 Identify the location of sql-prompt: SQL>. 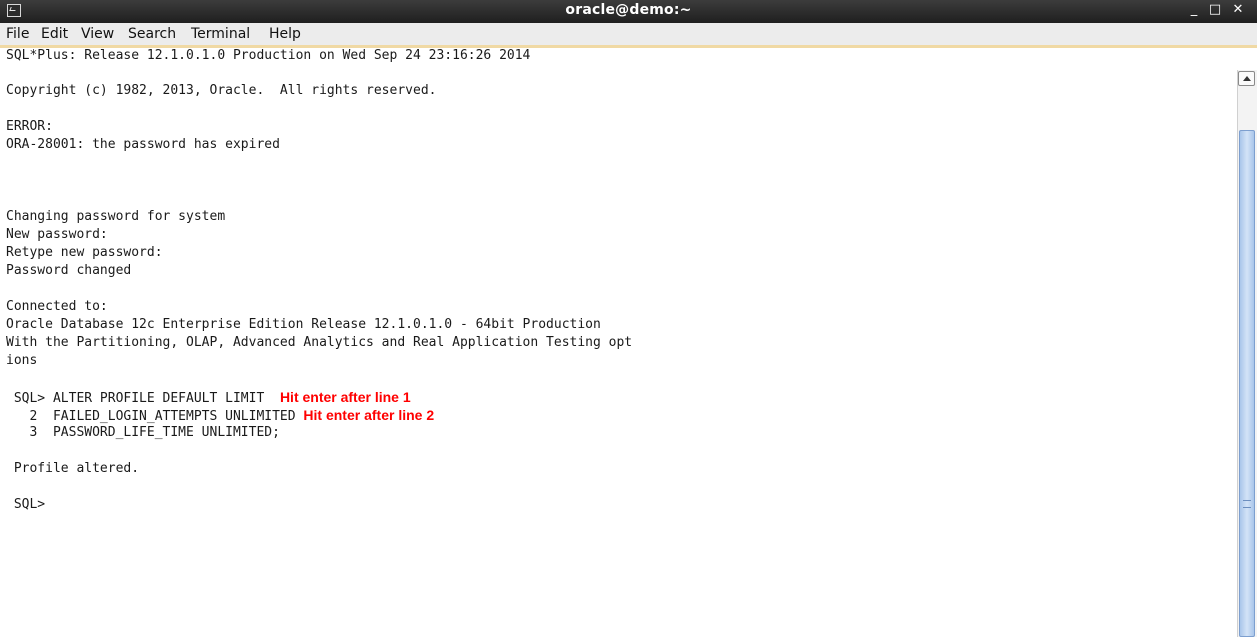
(26, 504).